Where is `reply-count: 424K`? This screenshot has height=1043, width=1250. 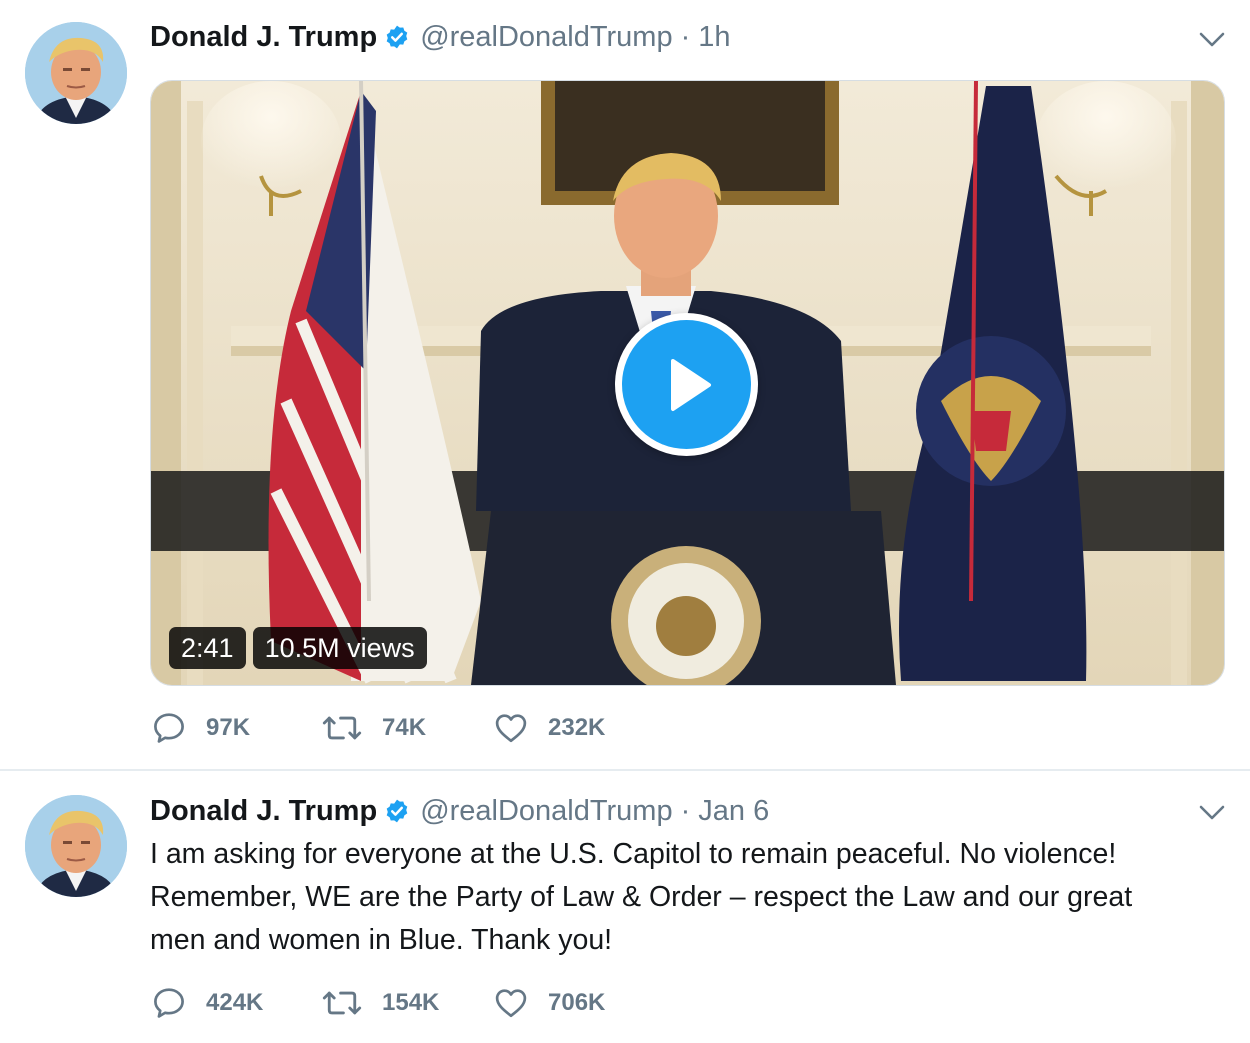 reply-count: 424K is located at coordinates (235, 1002).